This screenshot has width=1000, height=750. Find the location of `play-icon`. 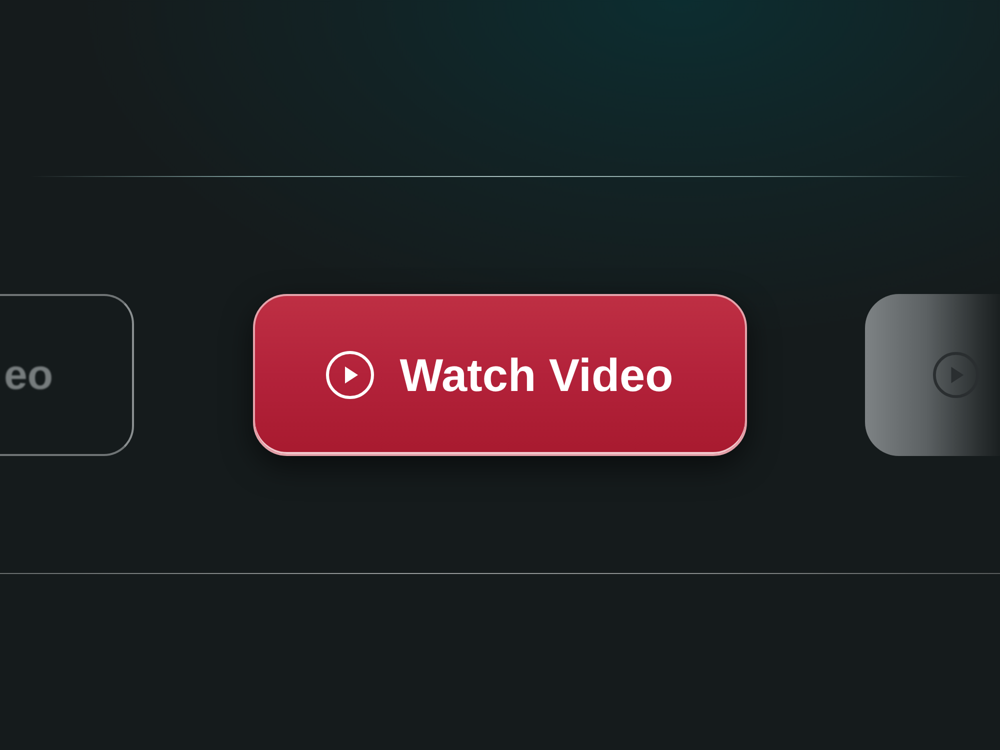

play-icon is located at coordinates (350, 375).